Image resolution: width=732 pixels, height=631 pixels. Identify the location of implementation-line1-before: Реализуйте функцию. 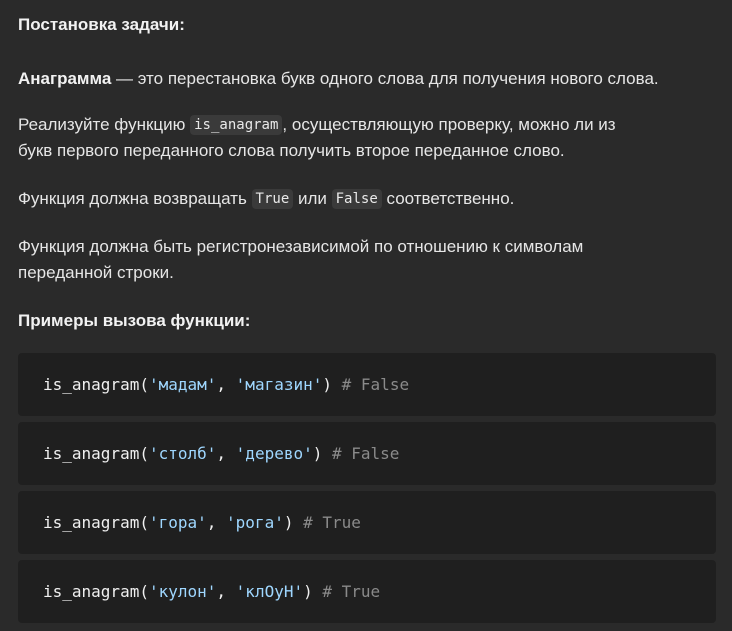
(104, 124).